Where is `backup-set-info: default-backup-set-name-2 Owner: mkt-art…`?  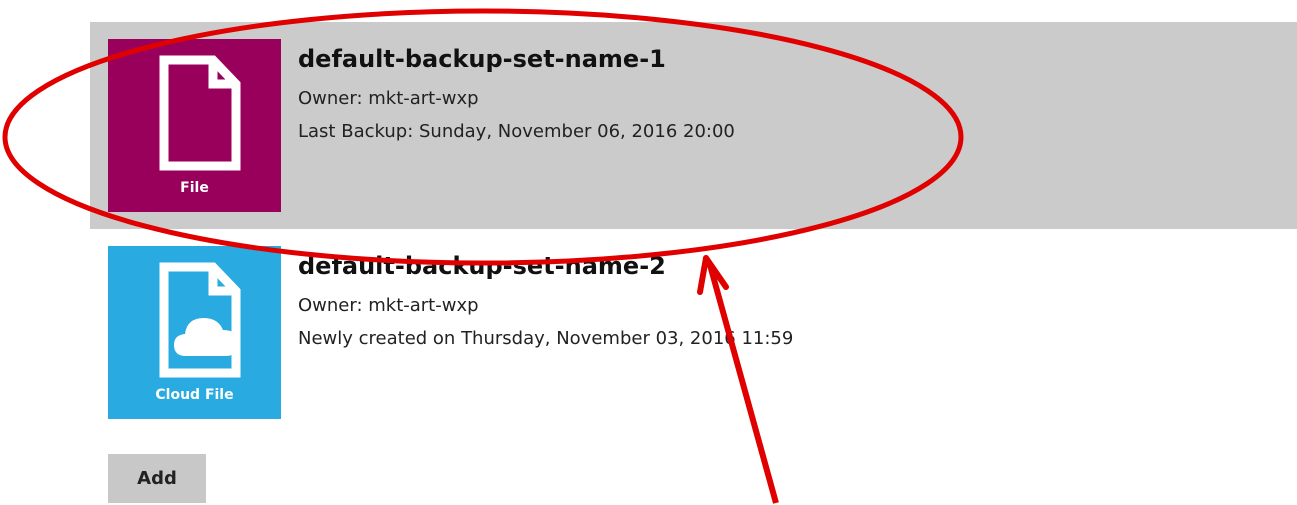
backup-set-info: default-backup-set-name-2 Owner: mkt-art… is located at coordinates (787, 300).